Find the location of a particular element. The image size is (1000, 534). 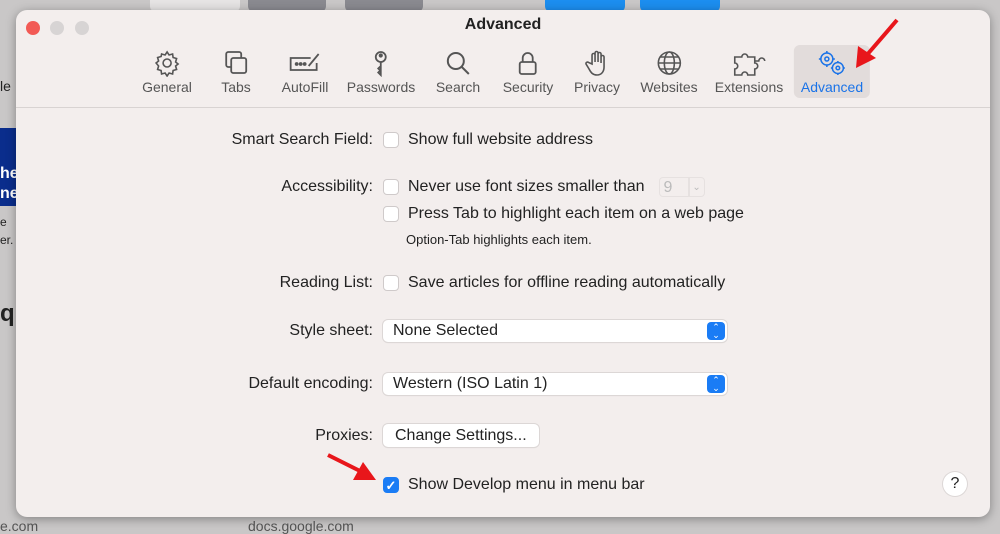

style-sheet-label: Style sheet: is located at coordinates (331, 330).